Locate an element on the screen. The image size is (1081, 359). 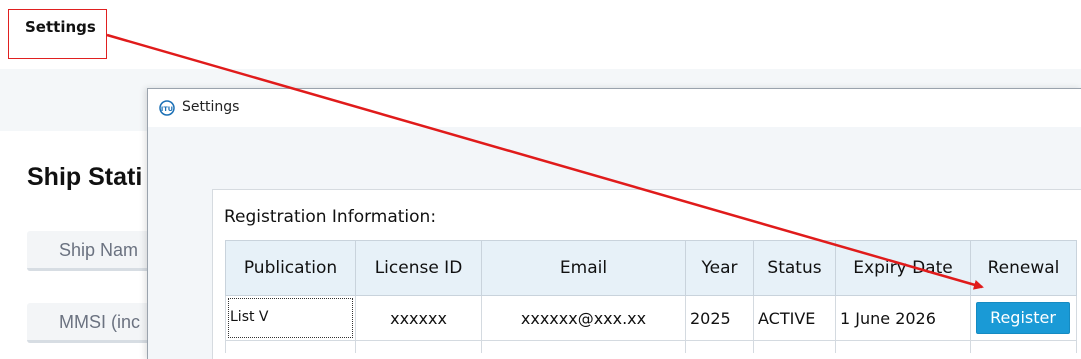
svg-text: ITU is located at coordinates (167, 109).